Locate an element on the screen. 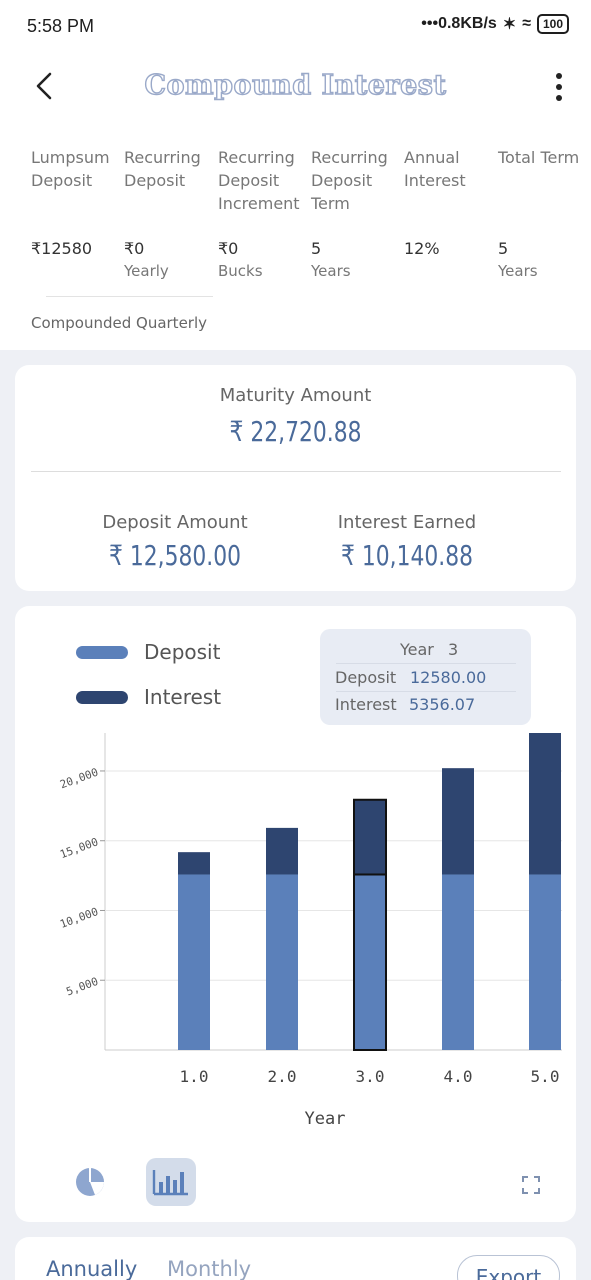  bar-chart-icon is located at coordinates (170, 1183).